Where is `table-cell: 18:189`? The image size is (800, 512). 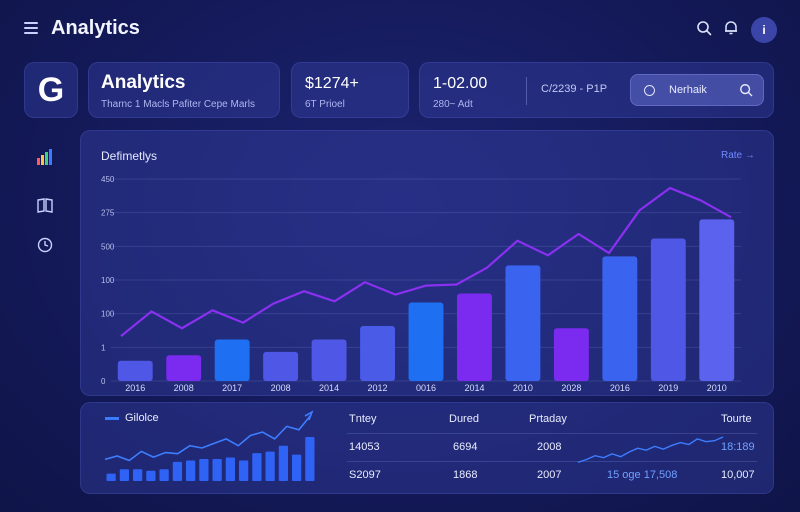
table-cell: 18:189 is located at coordinates (738, 447).